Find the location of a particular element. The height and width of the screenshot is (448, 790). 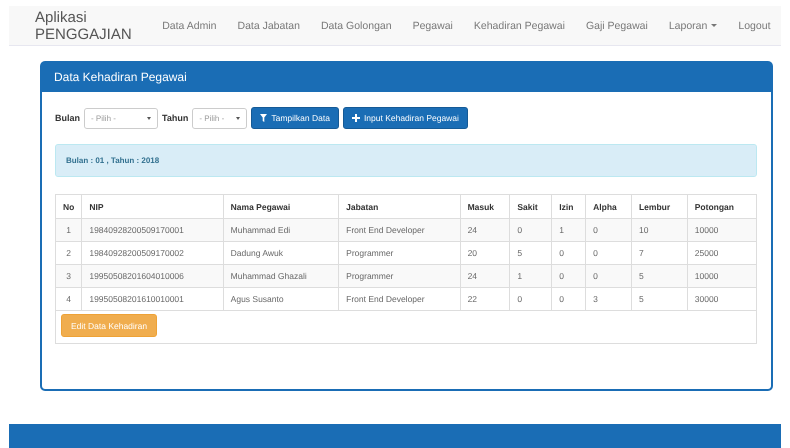

filter-label: Tahun is located at coordinates (175, 118).